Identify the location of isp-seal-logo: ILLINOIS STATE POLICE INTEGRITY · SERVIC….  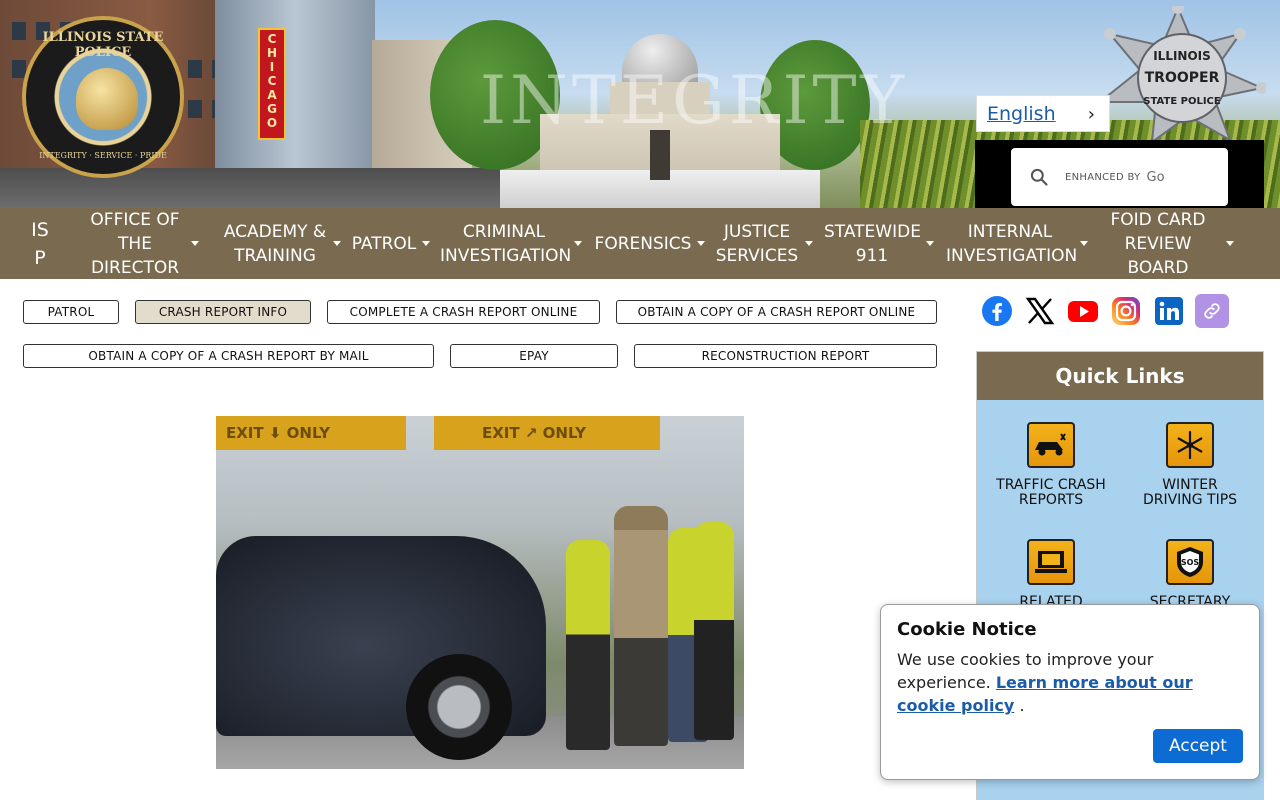
(103, 97).